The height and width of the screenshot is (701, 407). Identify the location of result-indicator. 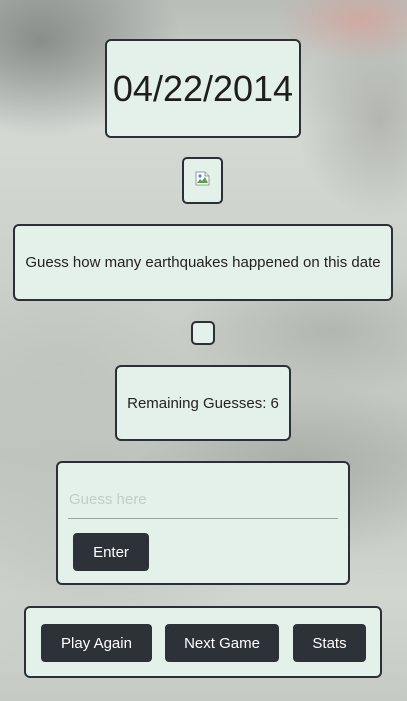
(203, 333).